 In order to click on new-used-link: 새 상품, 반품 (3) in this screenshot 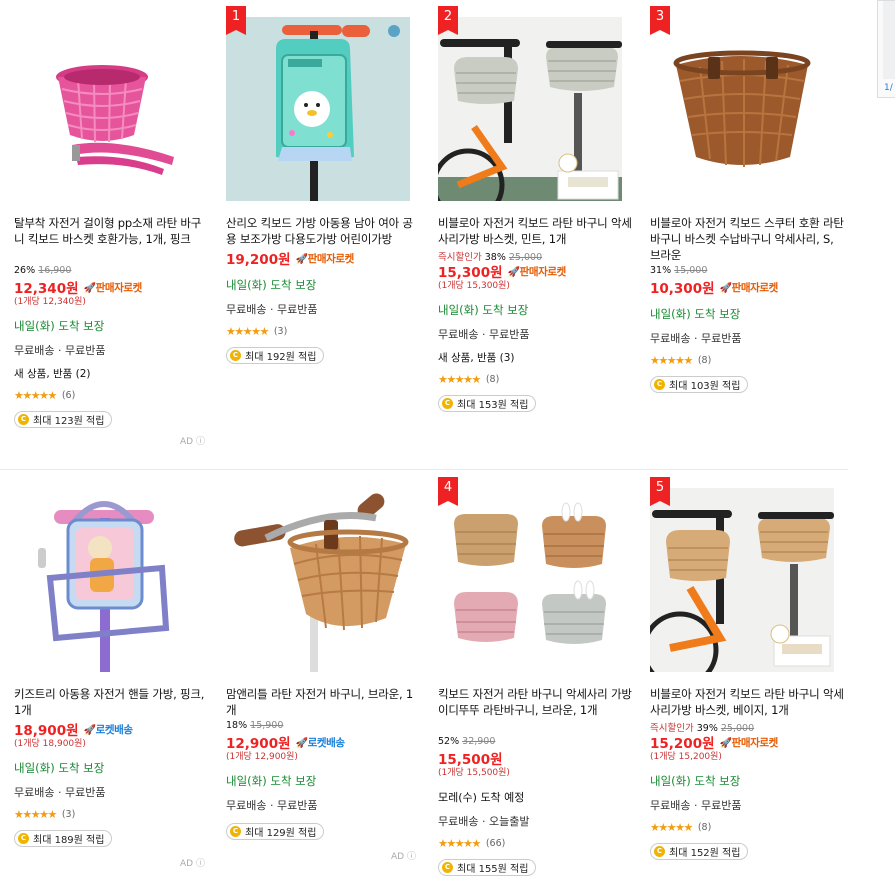, I will do `click(536, 357)`.